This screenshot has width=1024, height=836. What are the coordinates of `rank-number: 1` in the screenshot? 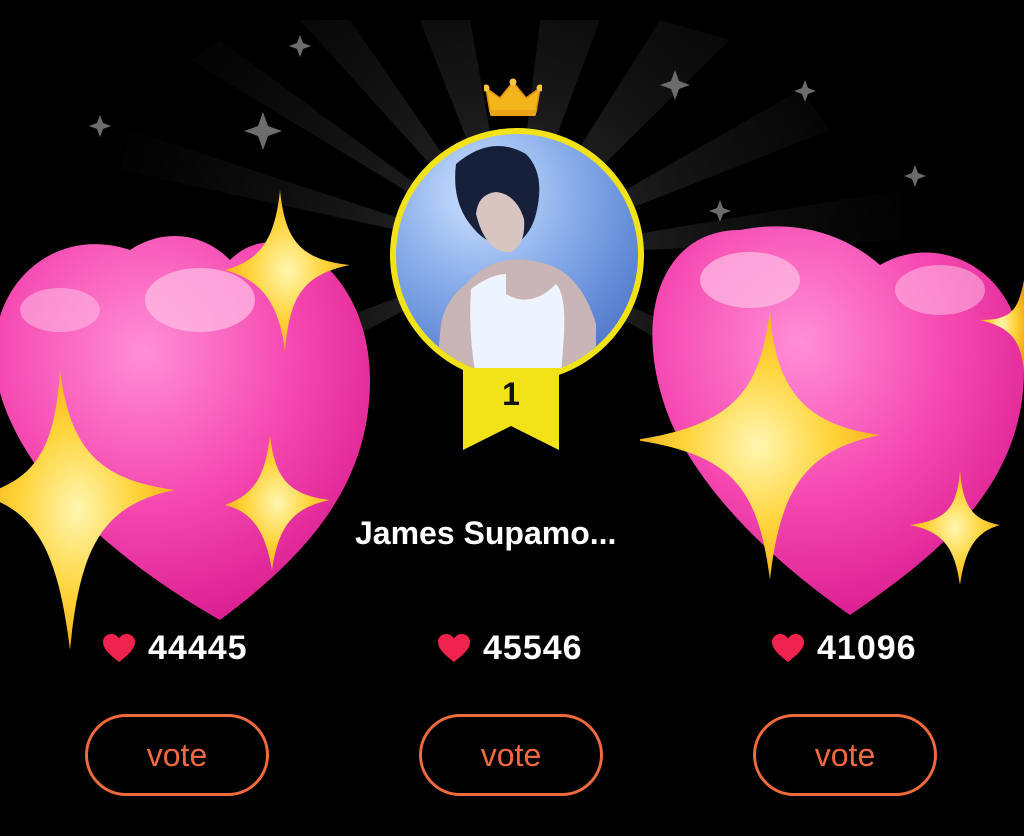 It's located at (511, 394).